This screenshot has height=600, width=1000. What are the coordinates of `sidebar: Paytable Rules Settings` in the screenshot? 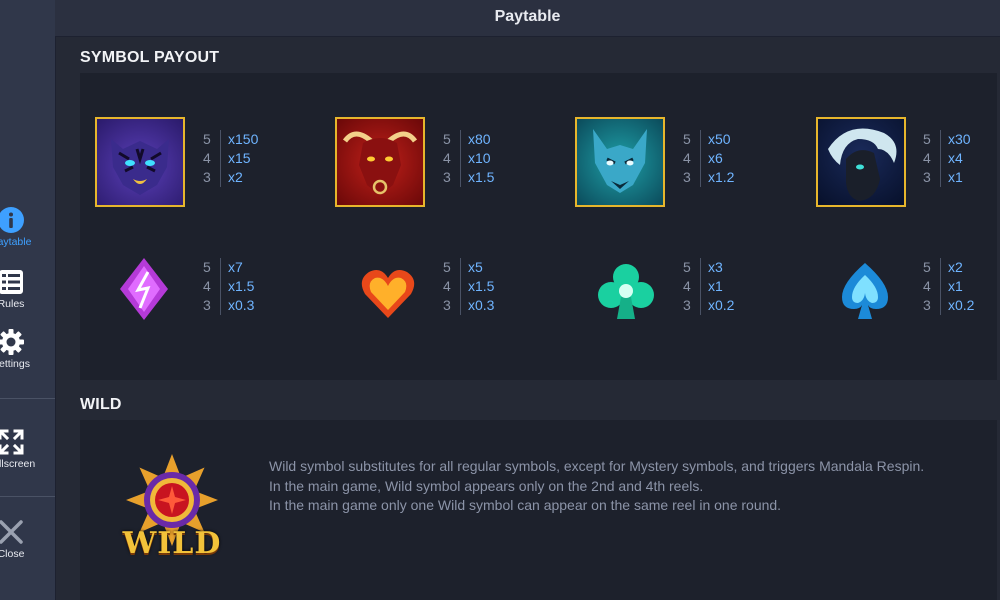 It's located at (28, 300).